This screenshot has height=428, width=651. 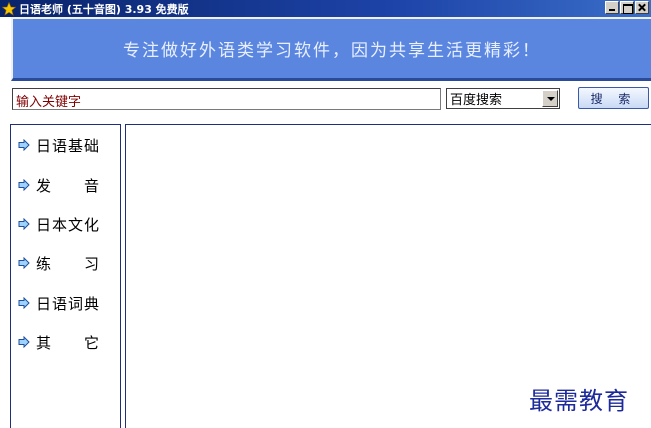 I want to click on sidebar-item-label: 日语词典, so click(x=68, y=303).